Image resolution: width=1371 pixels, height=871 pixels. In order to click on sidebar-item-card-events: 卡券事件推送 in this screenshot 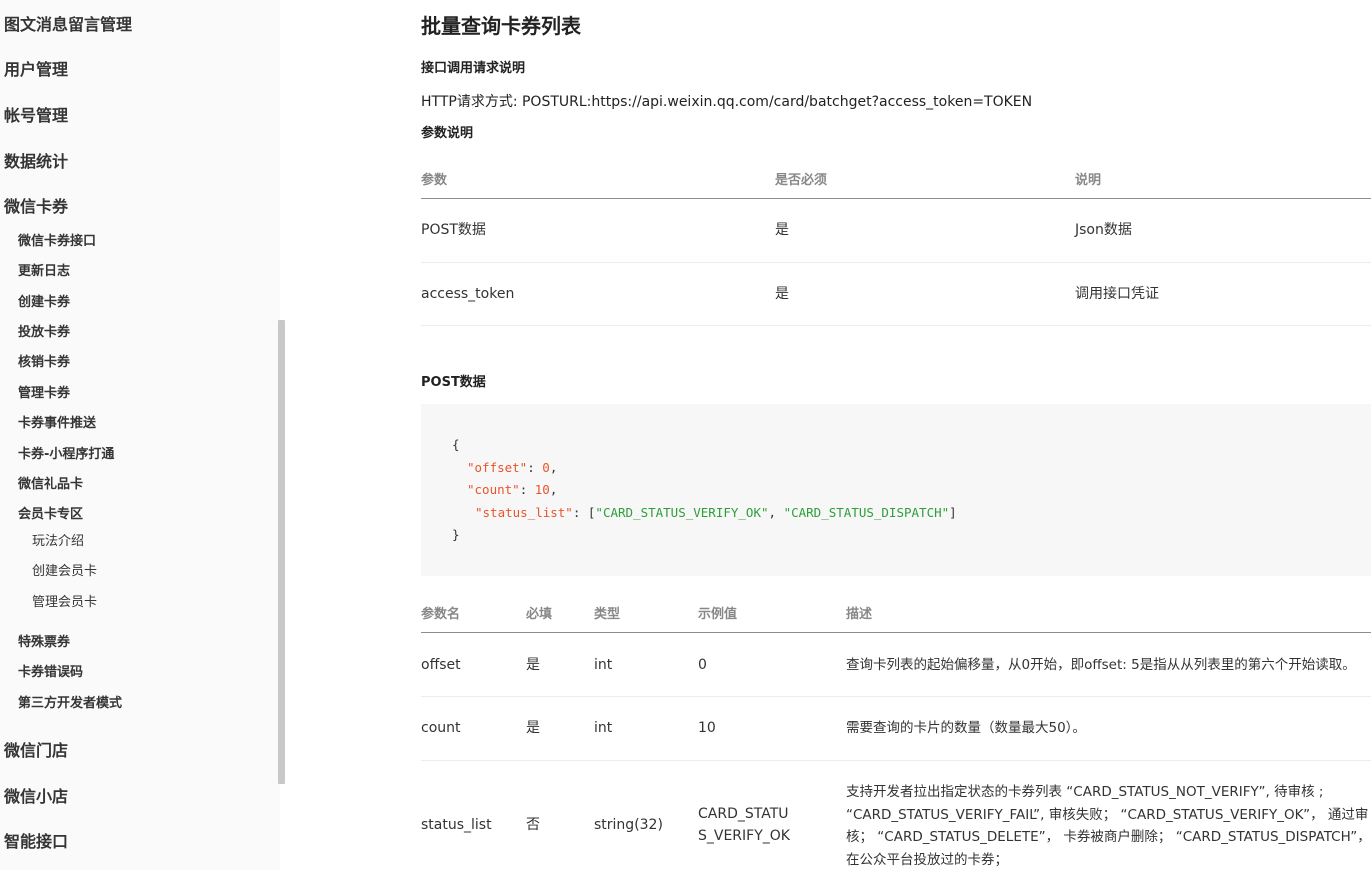, I will do `click(57, 424)`.